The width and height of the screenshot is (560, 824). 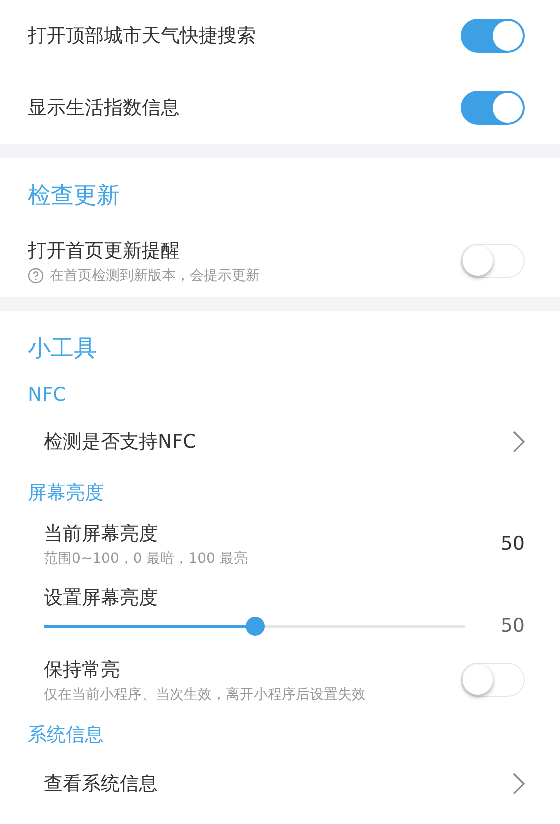 What do you see at coordinates (74, 196) in the screenshot?
I see `section-title: 检查更新` at bounding box center [74, 196].